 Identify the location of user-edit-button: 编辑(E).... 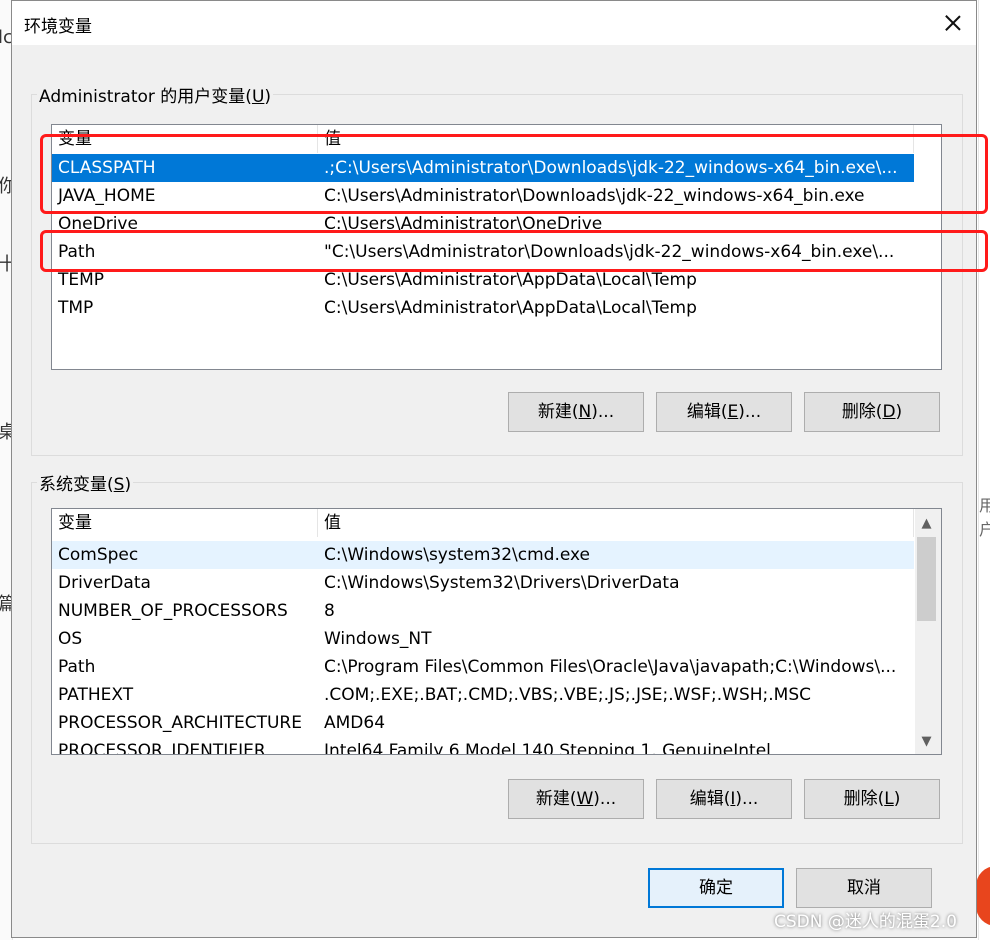
(724, 412).